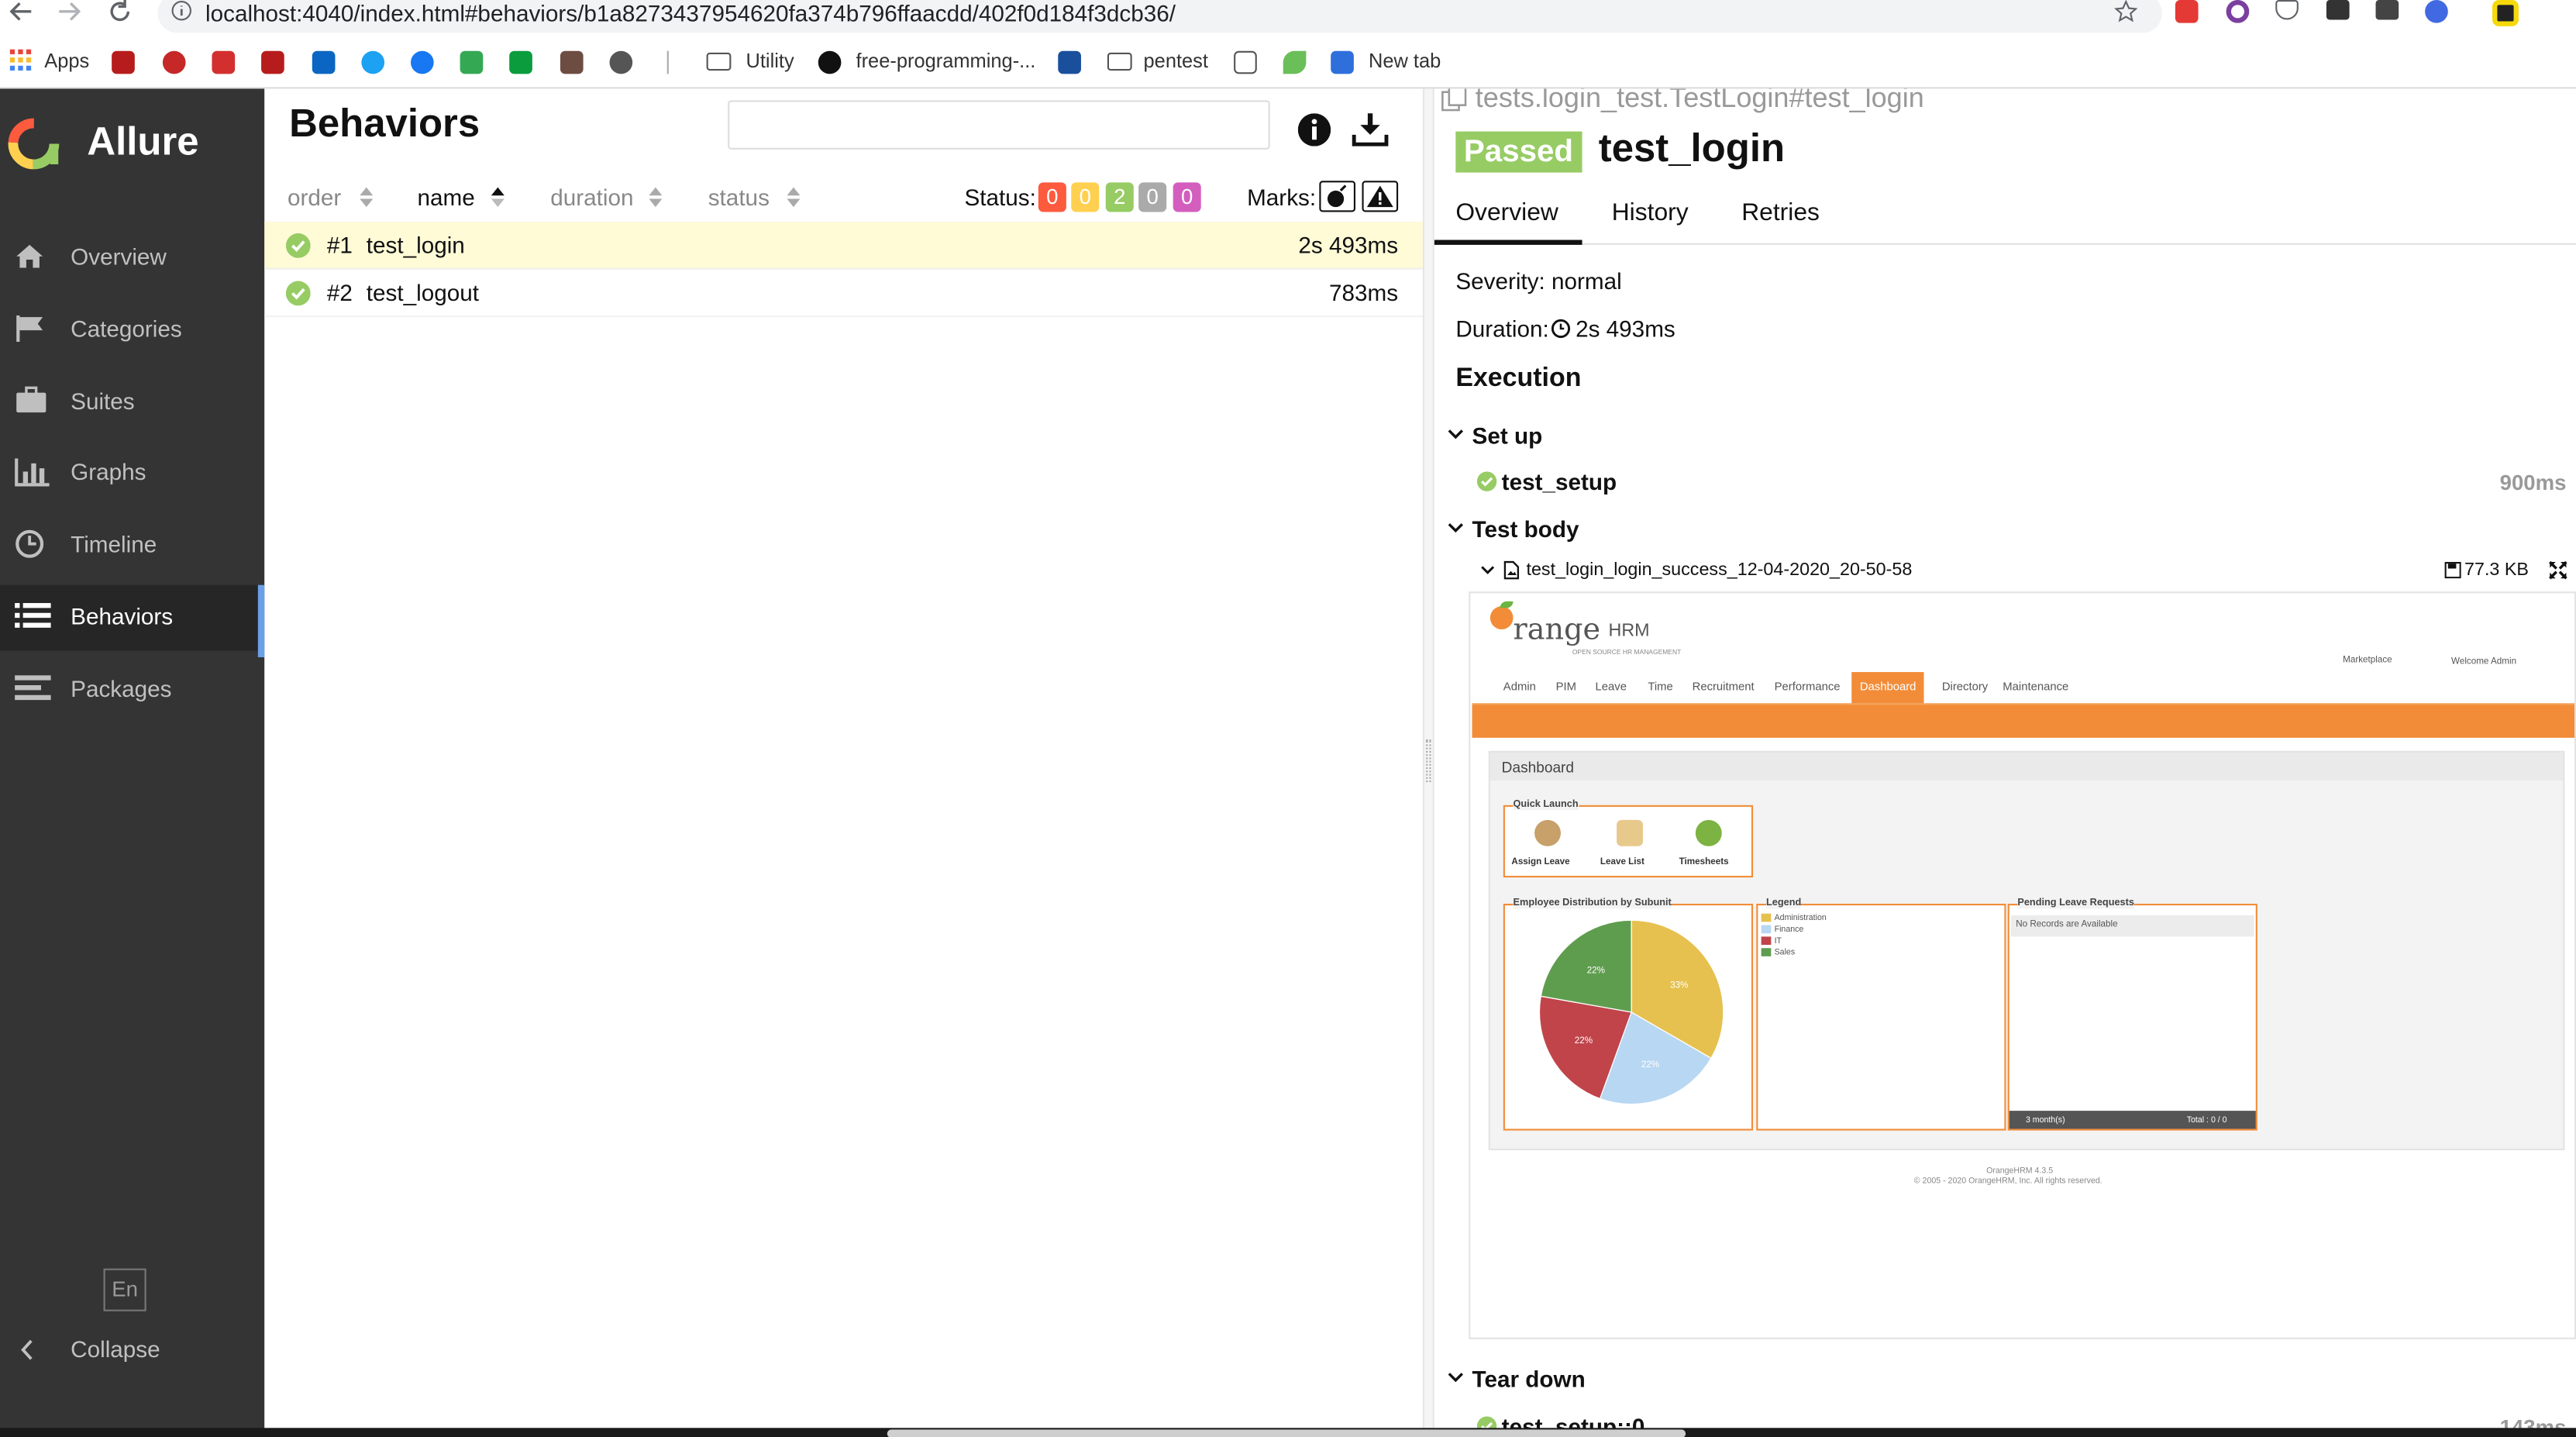 The height and width of the screenshot is (1437, 2576). Describe the element at coordinates (132, 403) in the screenshot. I see `sidebar-item-suites: Suites` at that location.